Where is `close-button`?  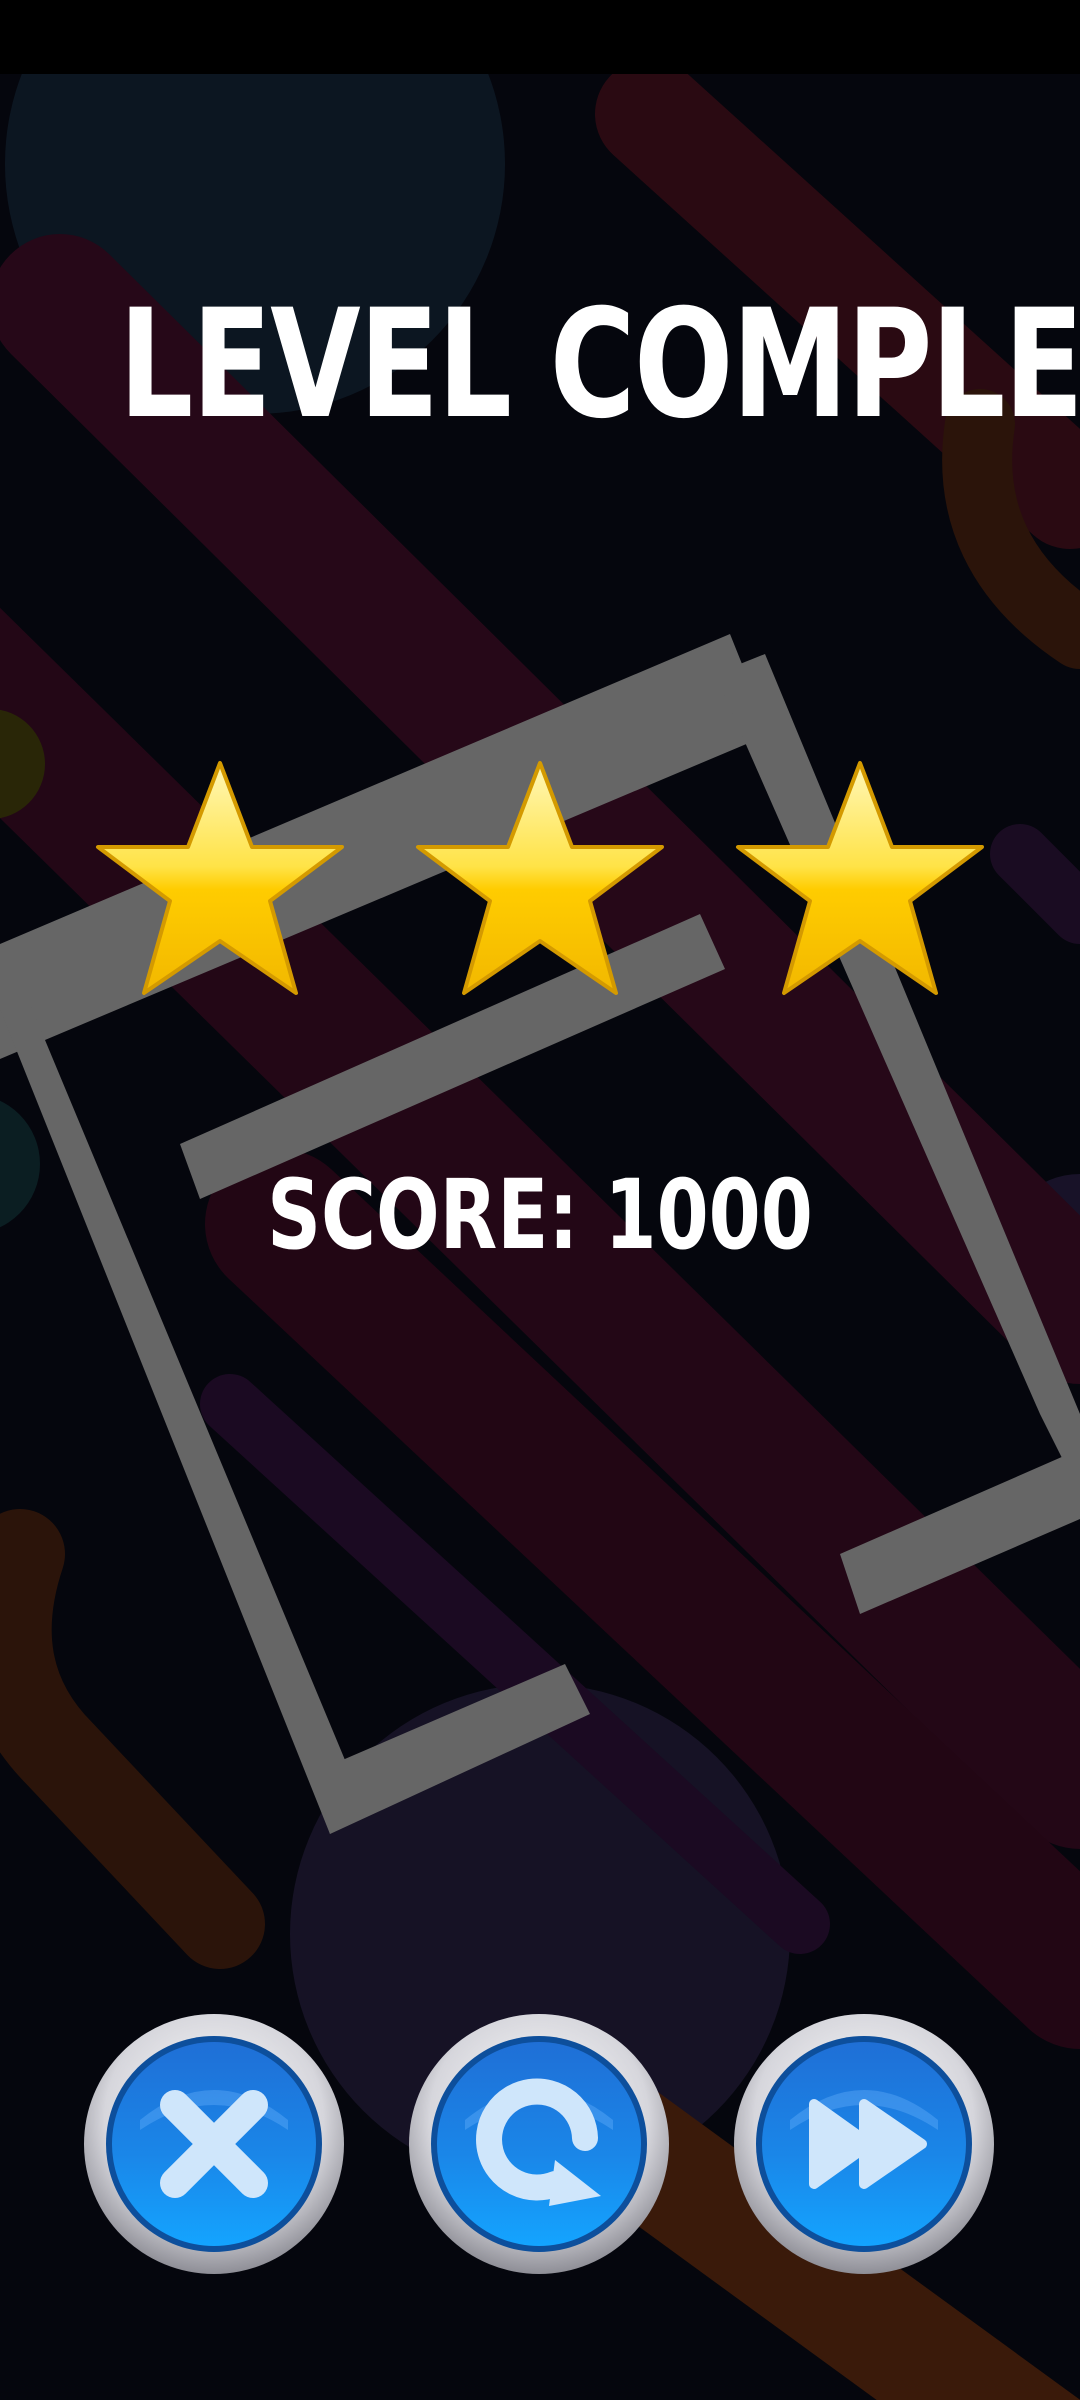 close-button is located at coordinates (214, 2144).